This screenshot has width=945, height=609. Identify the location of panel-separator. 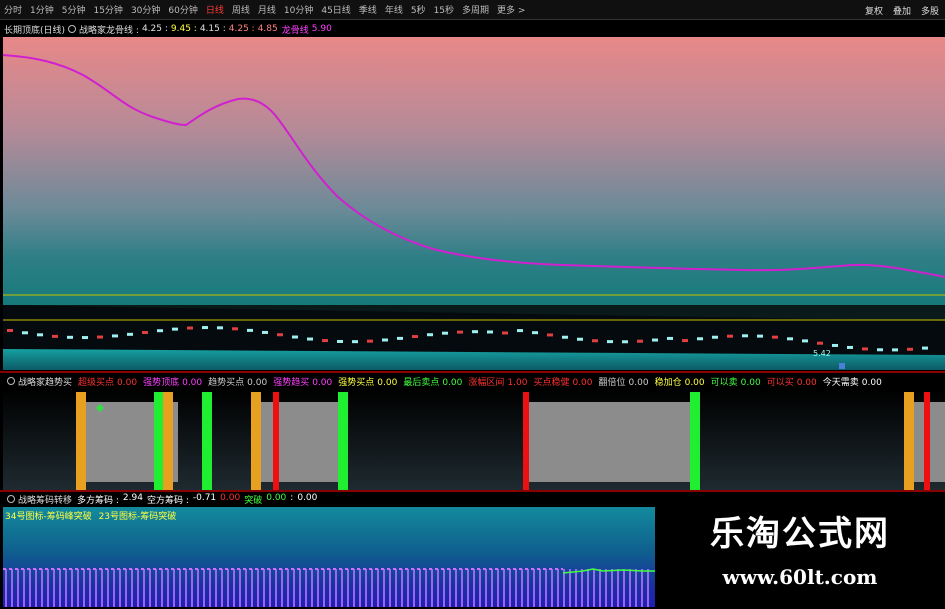
(472, 372).